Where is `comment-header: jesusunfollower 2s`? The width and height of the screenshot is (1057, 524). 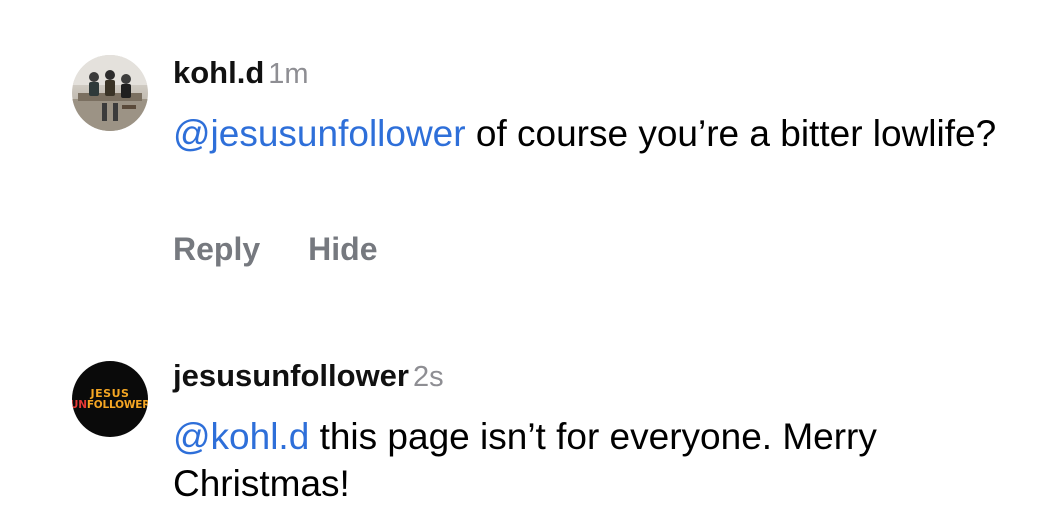
comment-header: jesusunfollower 2s is located at coordinates (308, 376).